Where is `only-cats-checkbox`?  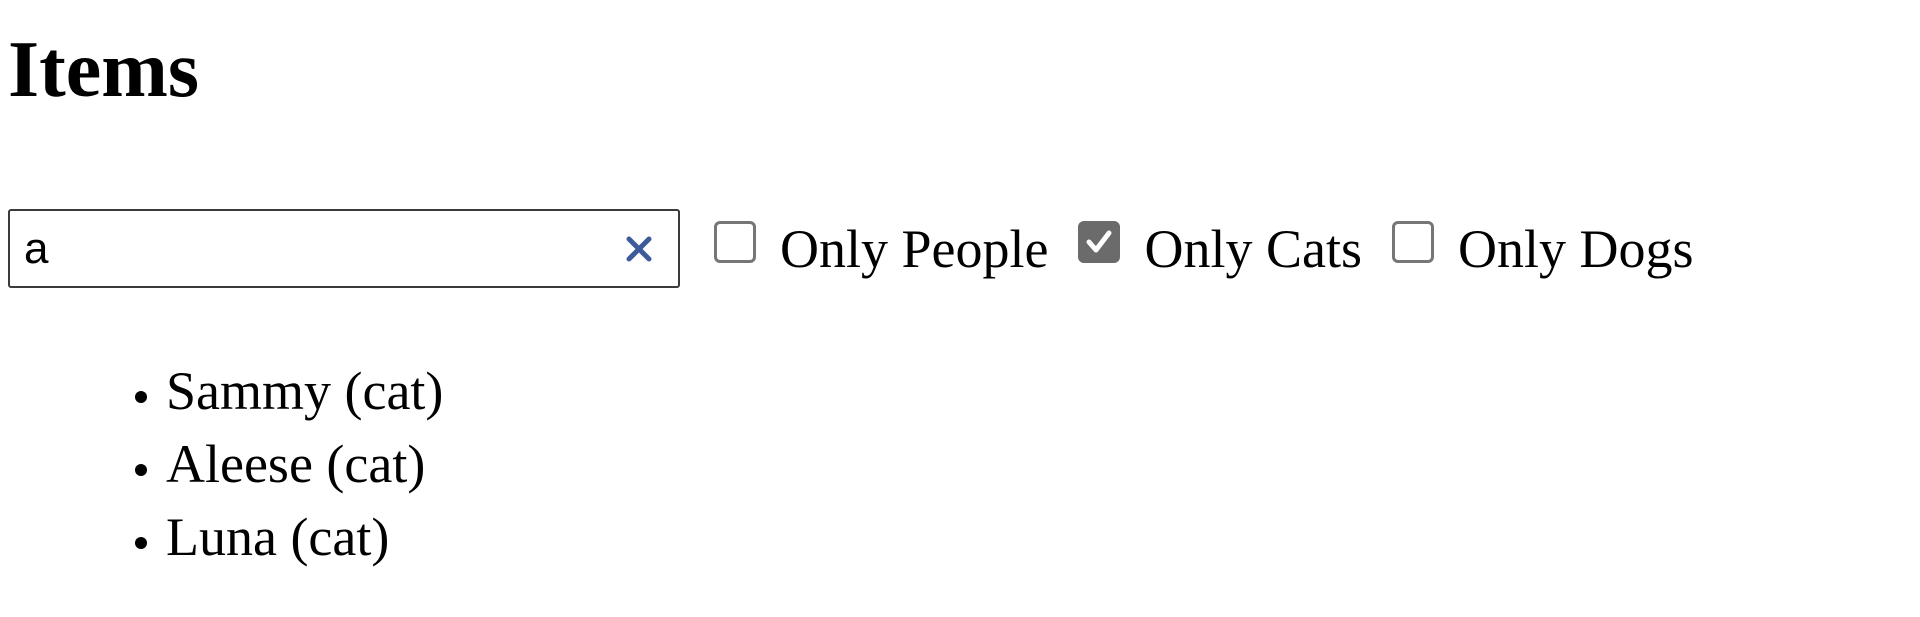
only-cats-checkbox is located at coordinates (1099, 241).